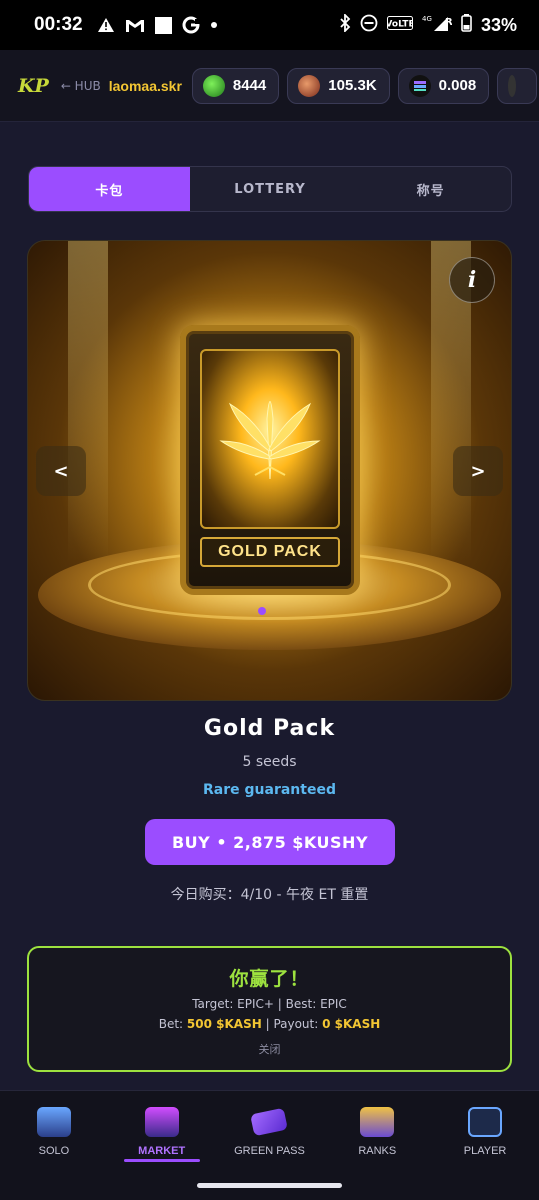 Image resolution: width=539 pixels, height=1200 pixels. What do you see at coordinates (498, 24) in the screenshot?
I see `battery-percent: 33%` at bounding box center [498, 24].